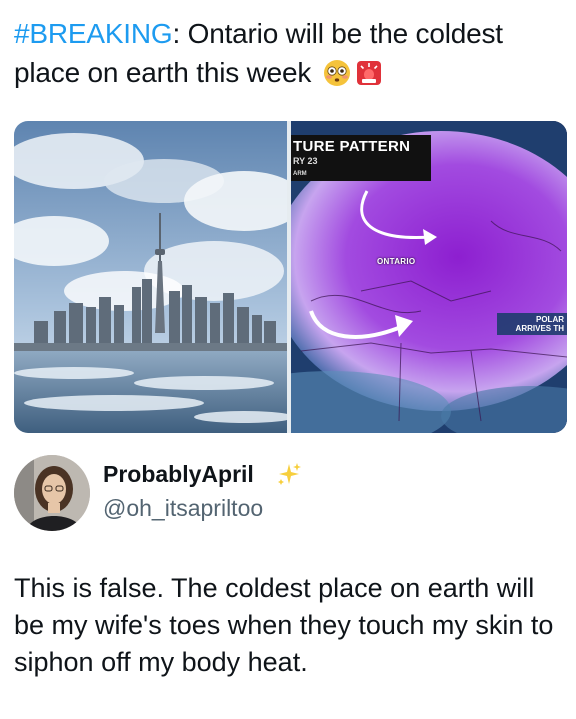  I want to click on map-subtitle: RY 23, so click(305, 161).